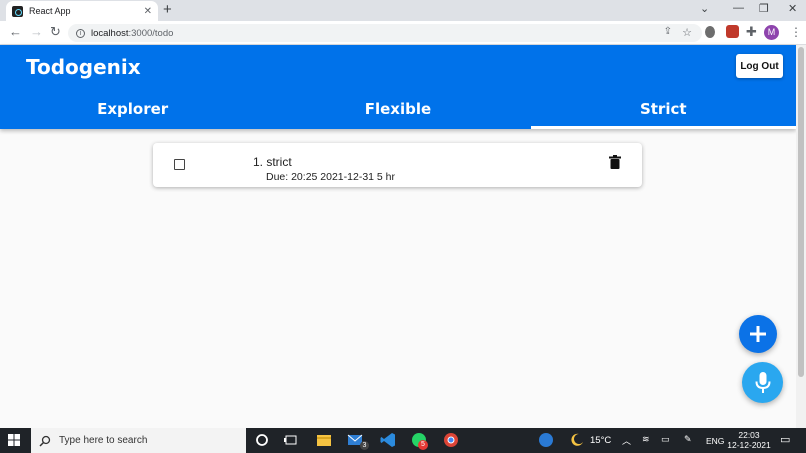 This screenshot has width=806, height=453. Describe the element at coordinates (262, 440) in the screenshot. I see `cortana-icon` at that location.